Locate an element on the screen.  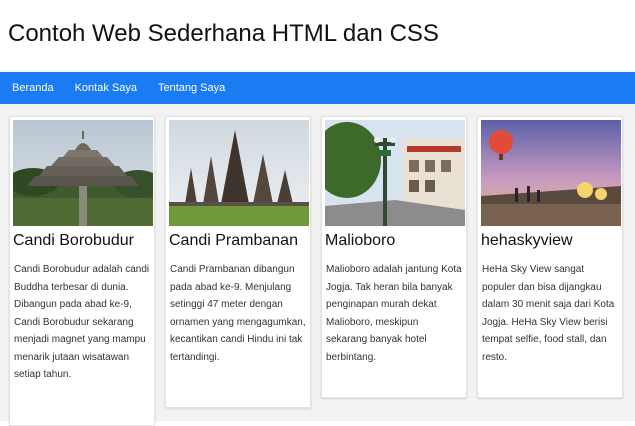
card-title: Candi Borobudur is located at coordinates (73, 240).